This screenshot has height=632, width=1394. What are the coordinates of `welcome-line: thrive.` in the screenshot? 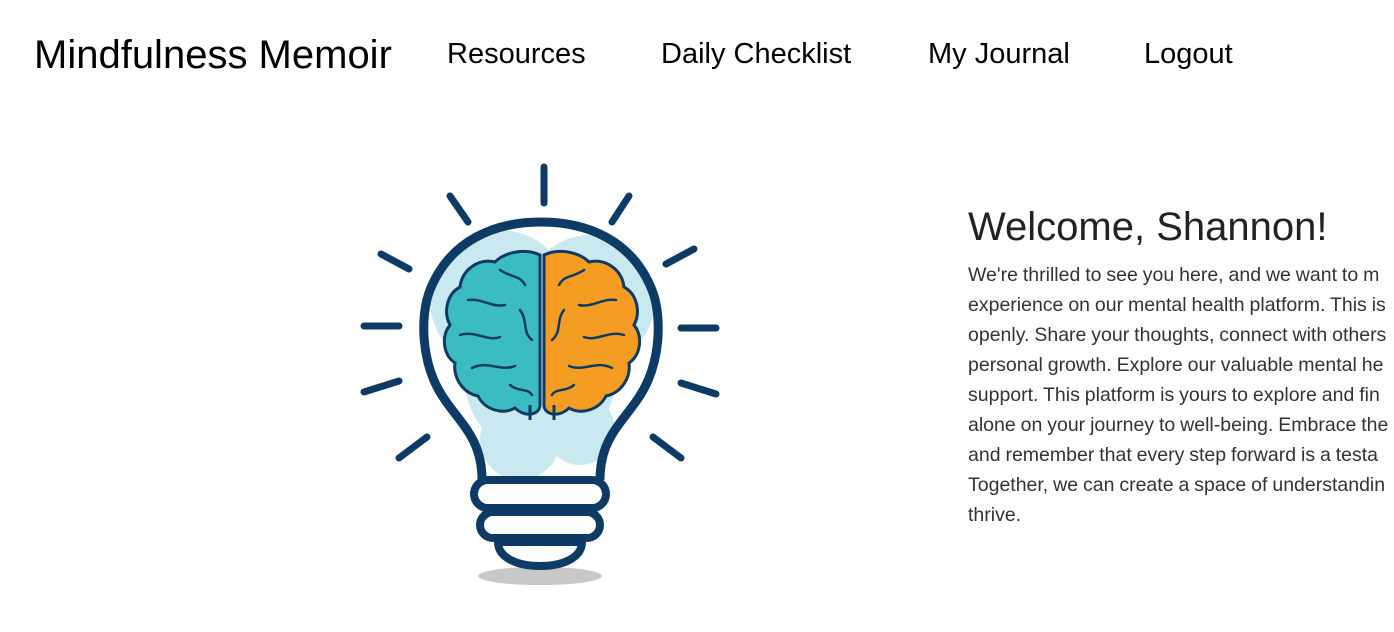 It's located at (995, 515).